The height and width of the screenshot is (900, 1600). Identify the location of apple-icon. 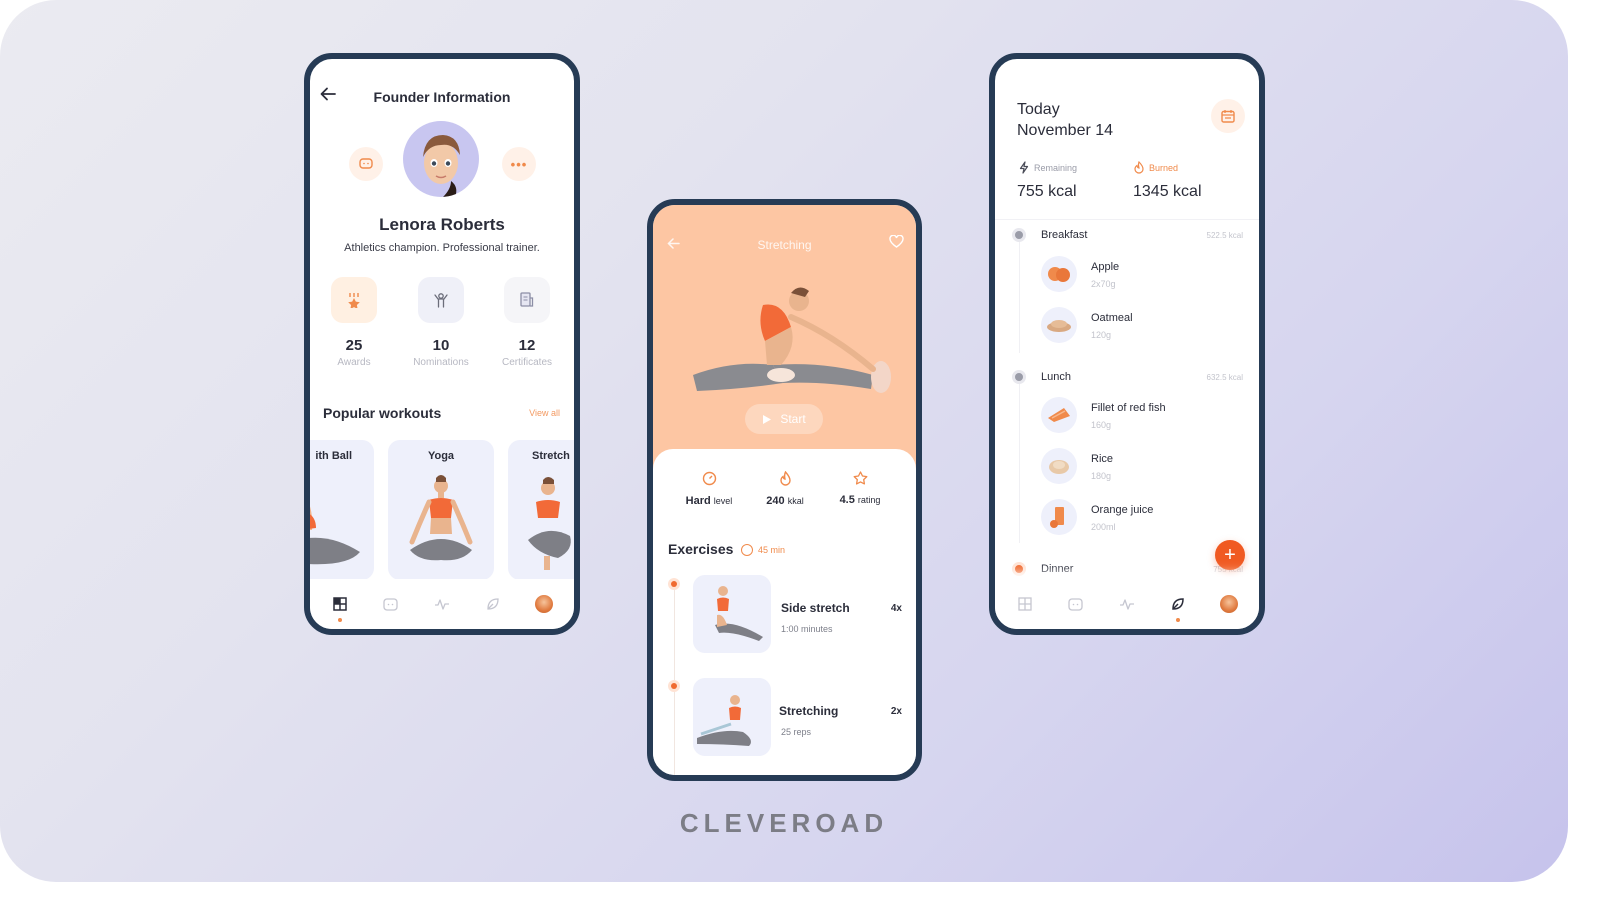
(1059, 274).